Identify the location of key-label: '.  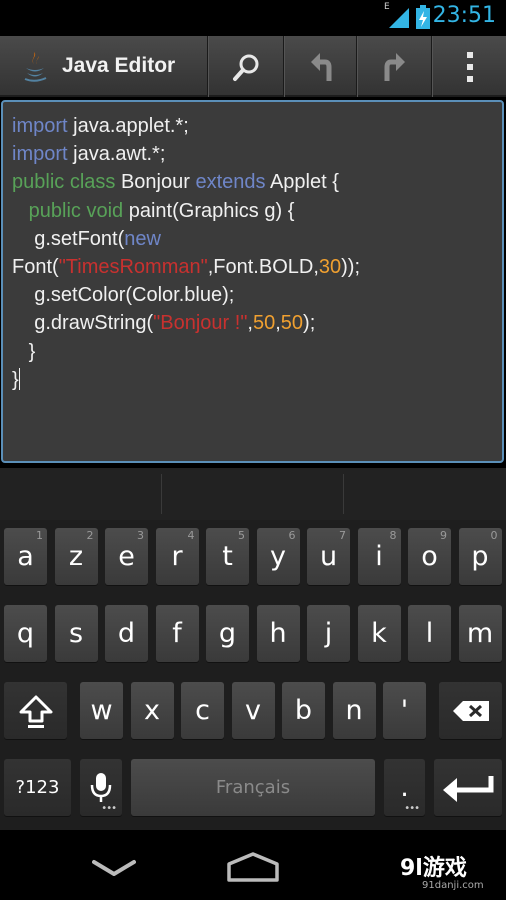
(404, 710).